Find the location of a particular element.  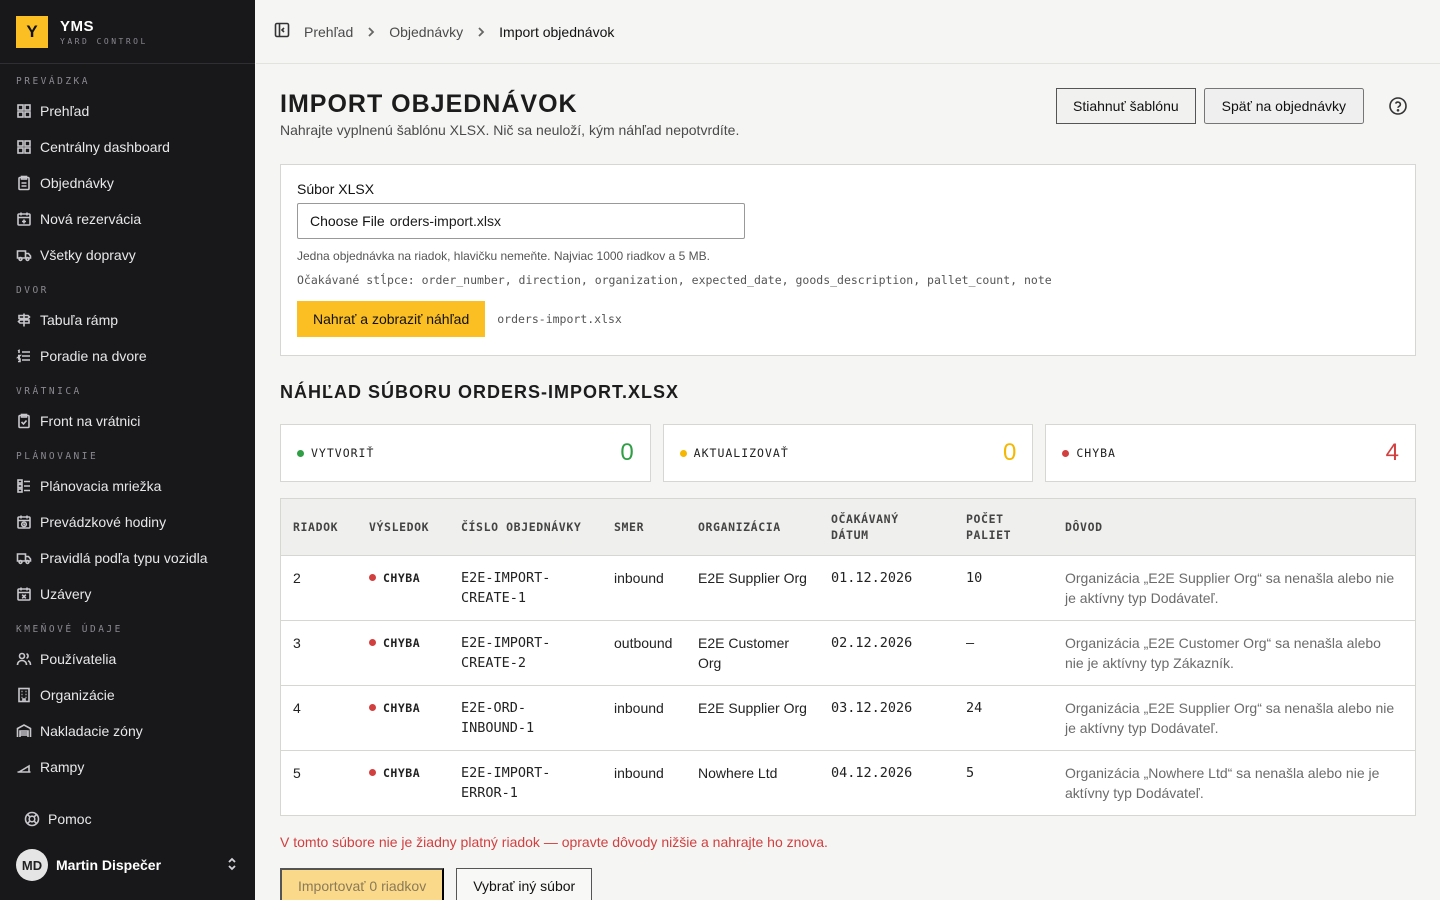

cell-expected-date: 04.12.2026 is located at coordinates (872, 772).